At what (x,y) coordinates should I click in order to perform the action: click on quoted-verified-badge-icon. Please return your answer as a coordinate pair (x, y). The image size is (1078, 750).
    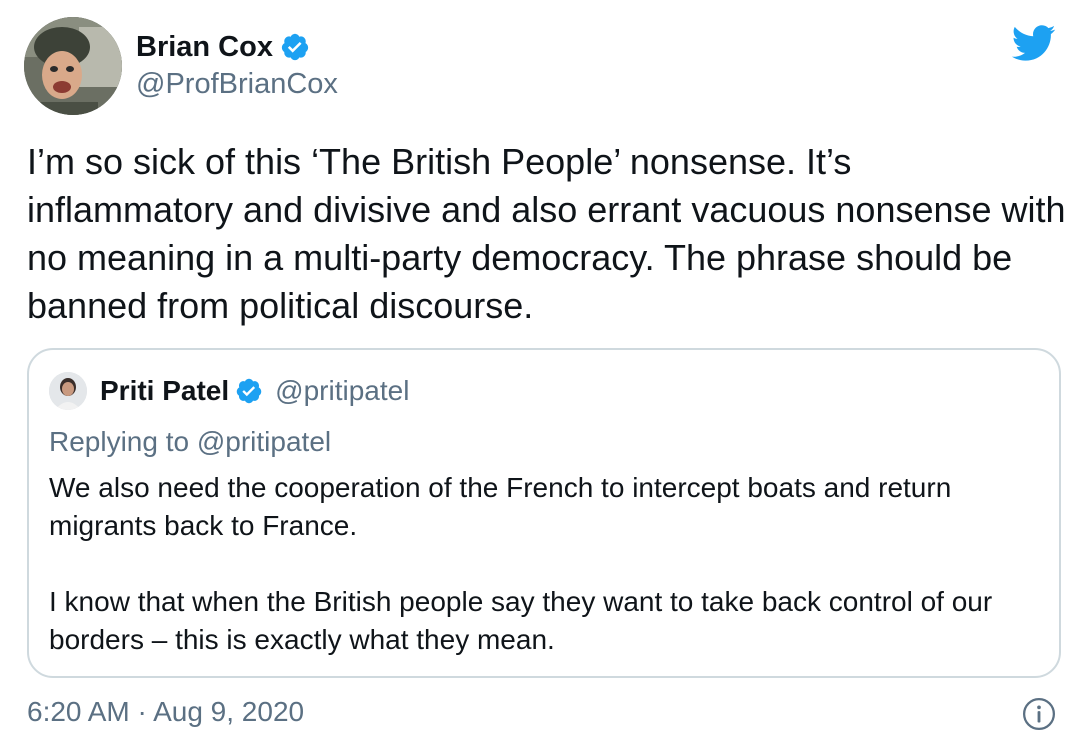
    Looking at the image, I should click on (249, 391).